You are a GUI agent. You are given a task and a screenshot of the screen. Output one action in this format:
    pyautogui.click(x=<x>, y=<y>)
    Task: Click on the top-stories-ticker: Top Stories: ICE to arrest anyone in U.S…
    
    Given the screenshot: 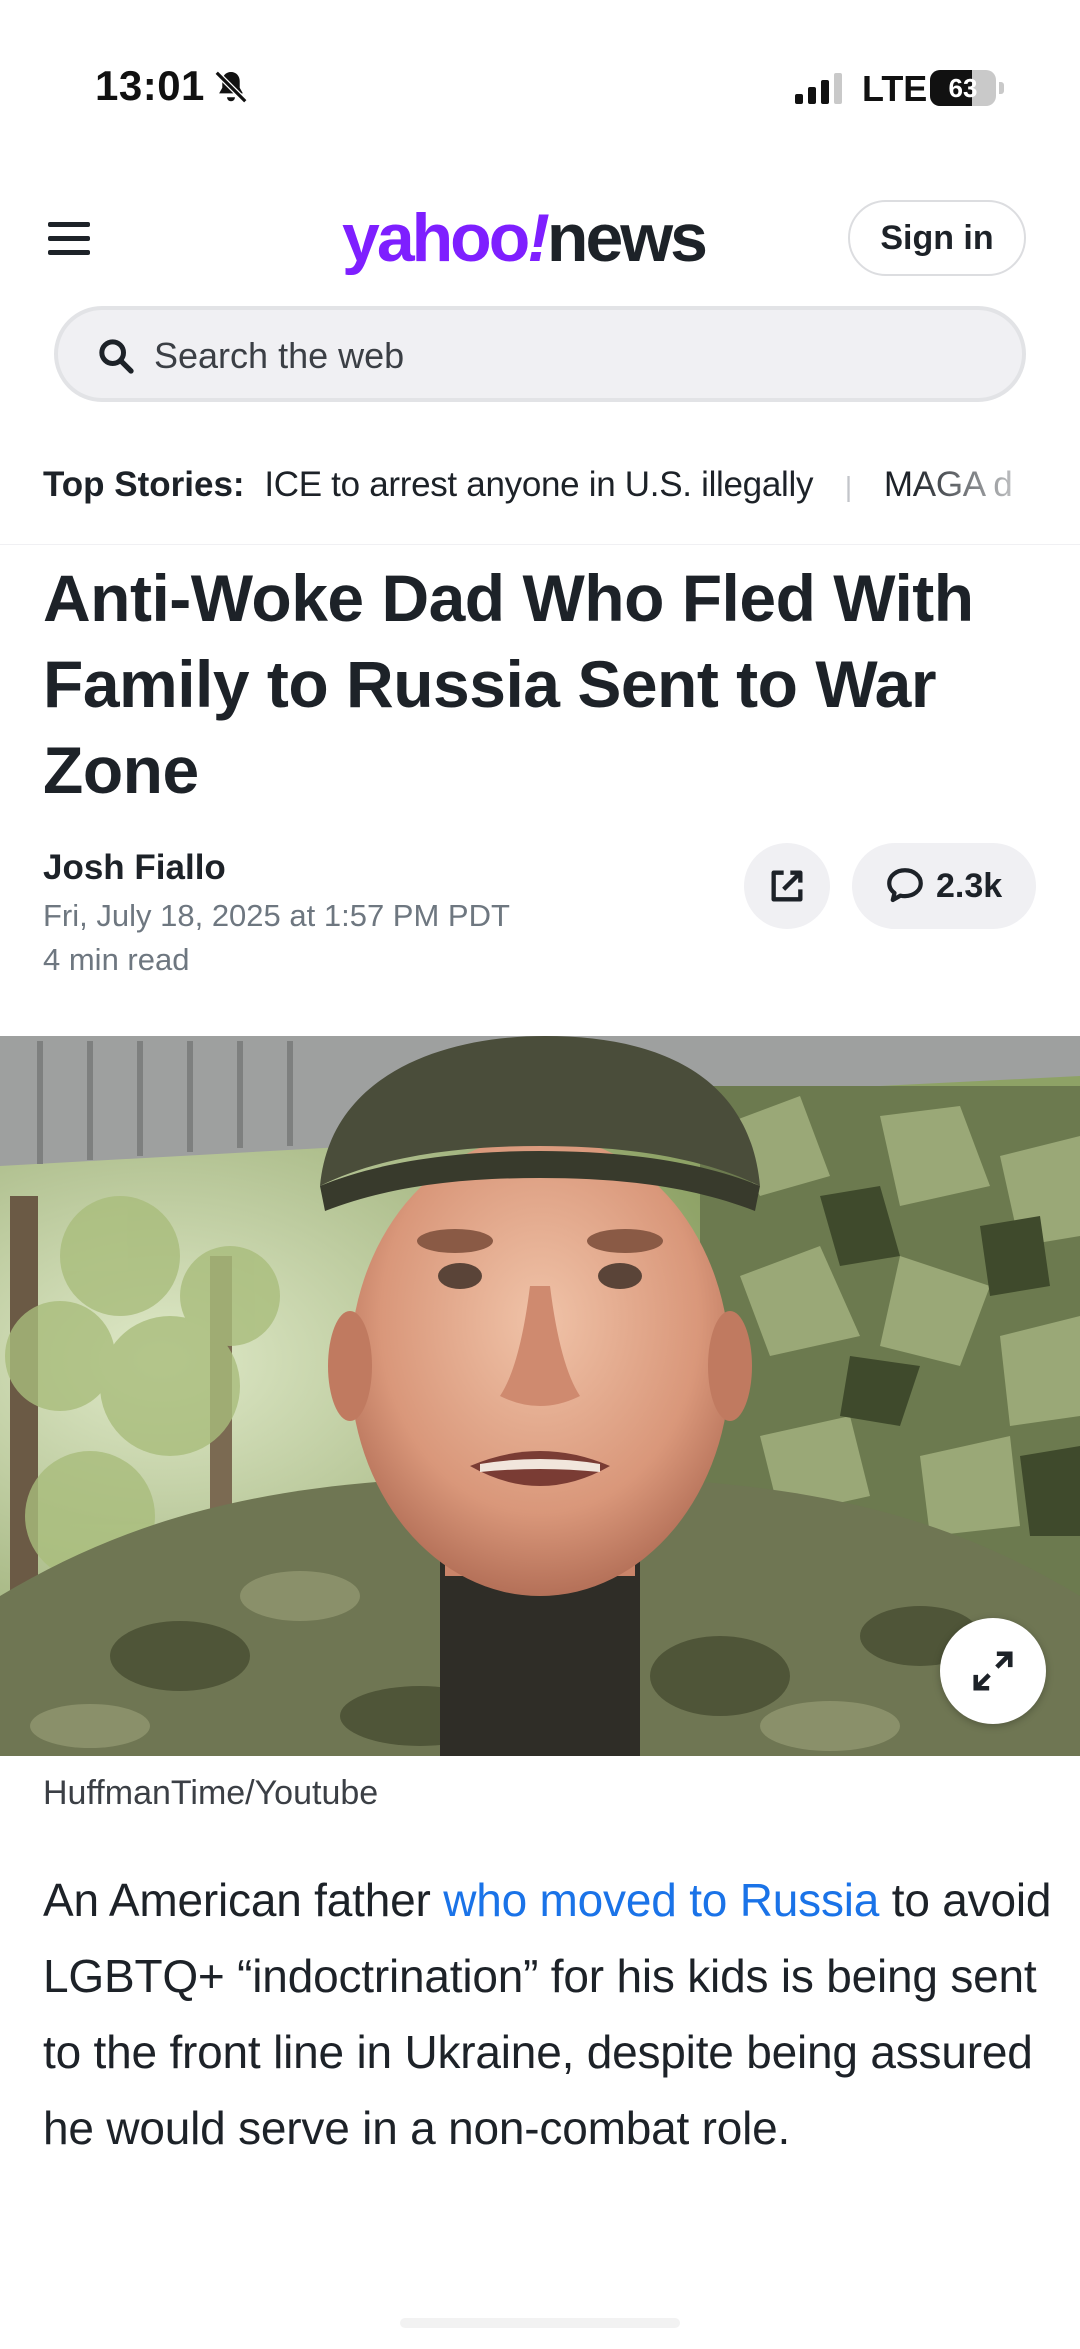 What is the action you would take?
    pyautogui.click(x=561, y=485)
    